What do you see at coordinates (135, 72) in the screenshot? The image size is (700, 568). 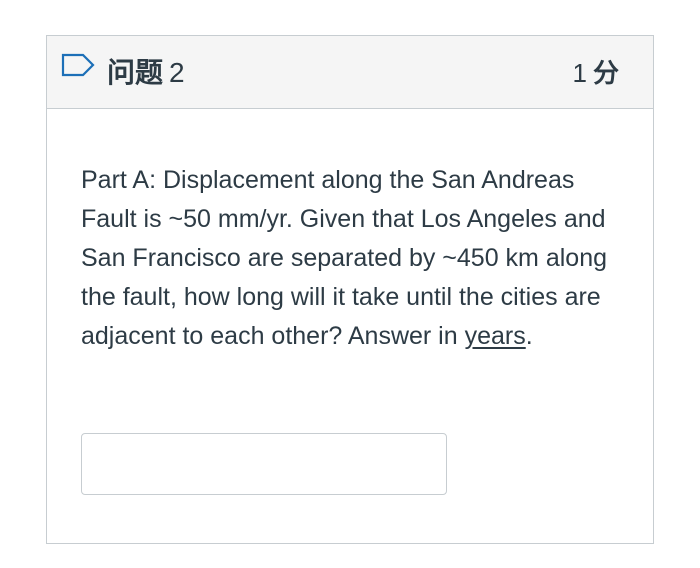 I see `question-label: 问题` at bounding box center [135, 72].